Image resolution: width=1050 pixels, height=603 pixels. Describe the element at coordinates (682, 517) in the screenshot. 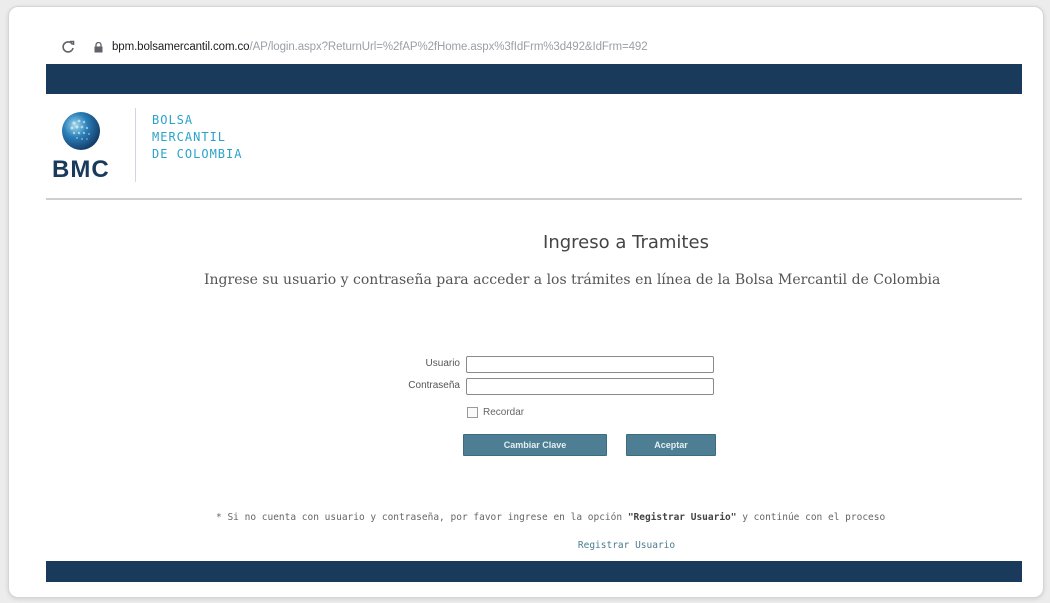

I see `note-highlight: "Registrar Usuario"` at that location.